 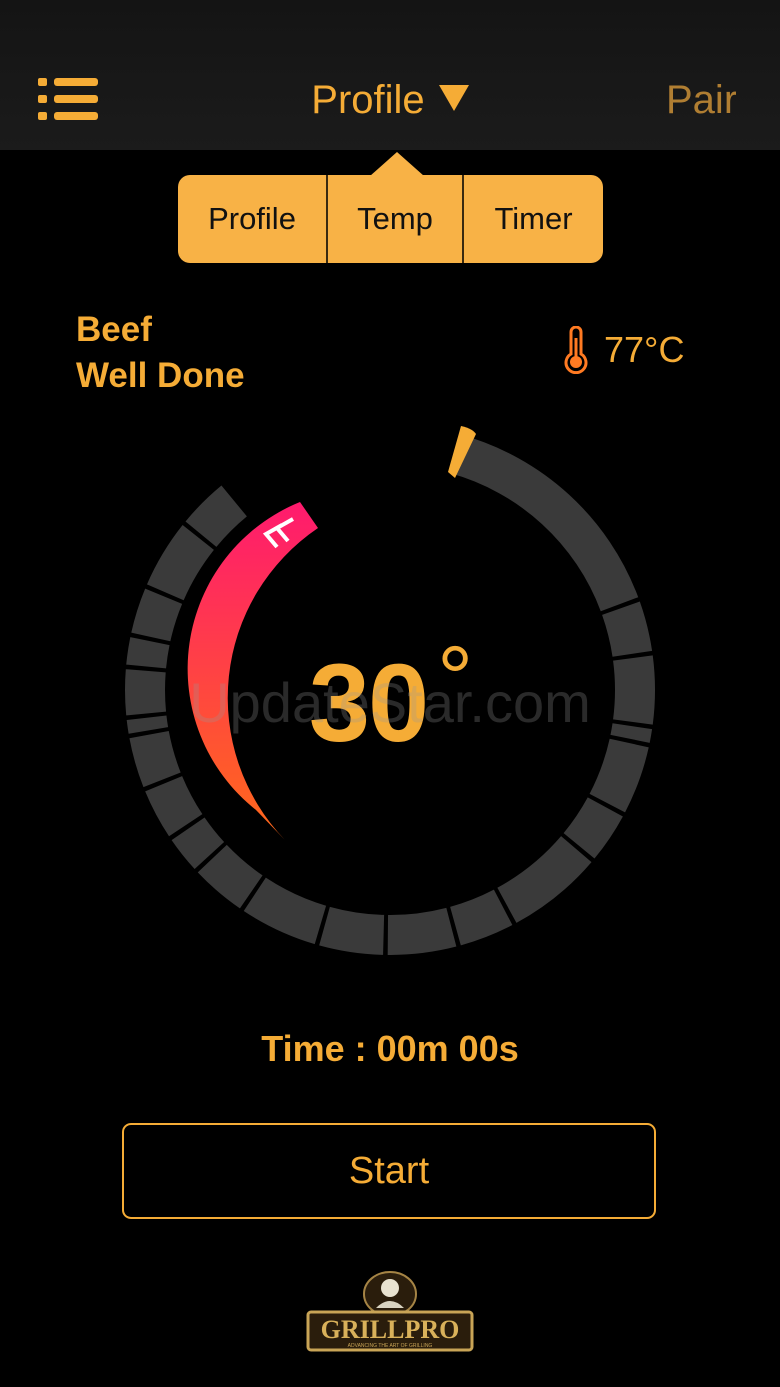 I want to click on target-temperature: 77°C, so click(x=622, y=350).